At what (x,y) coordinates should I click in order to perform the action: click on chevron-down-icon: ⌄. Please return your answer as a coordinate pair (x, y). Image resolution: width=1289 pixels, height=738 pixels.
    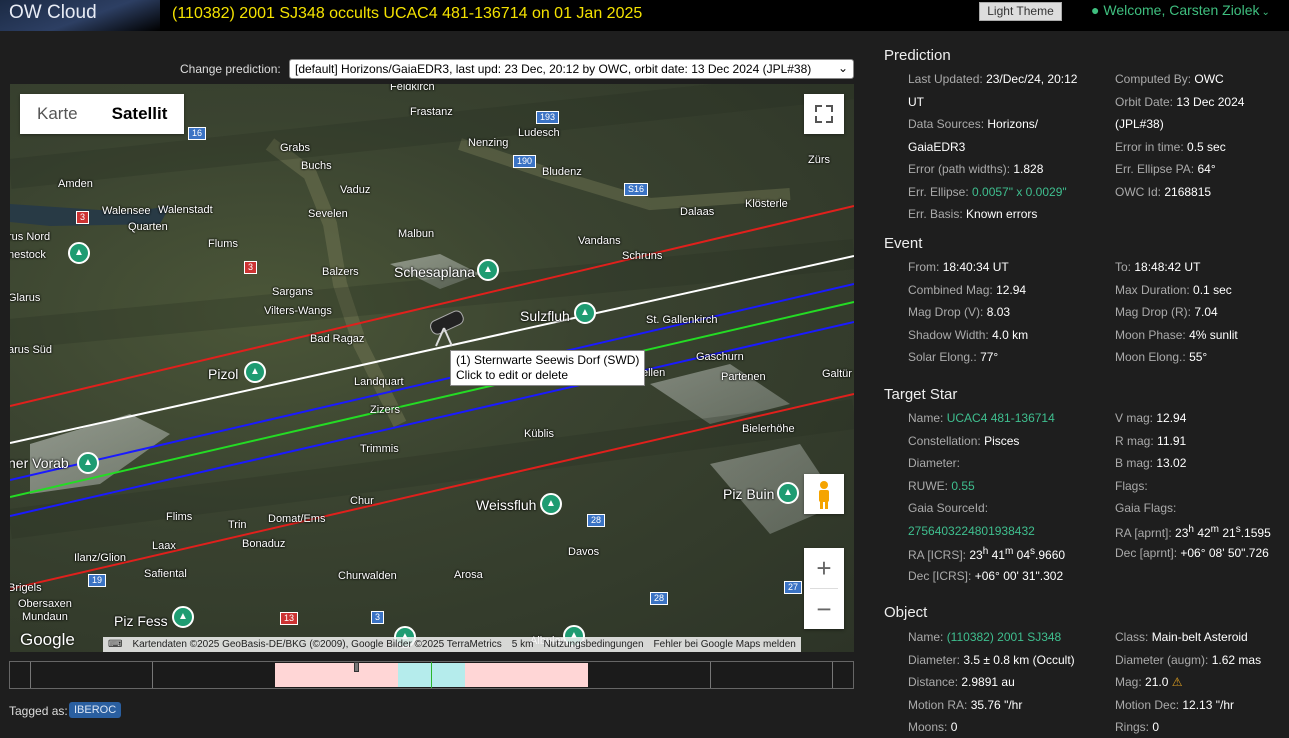
    Looking at the image, I should click on (842, 68).